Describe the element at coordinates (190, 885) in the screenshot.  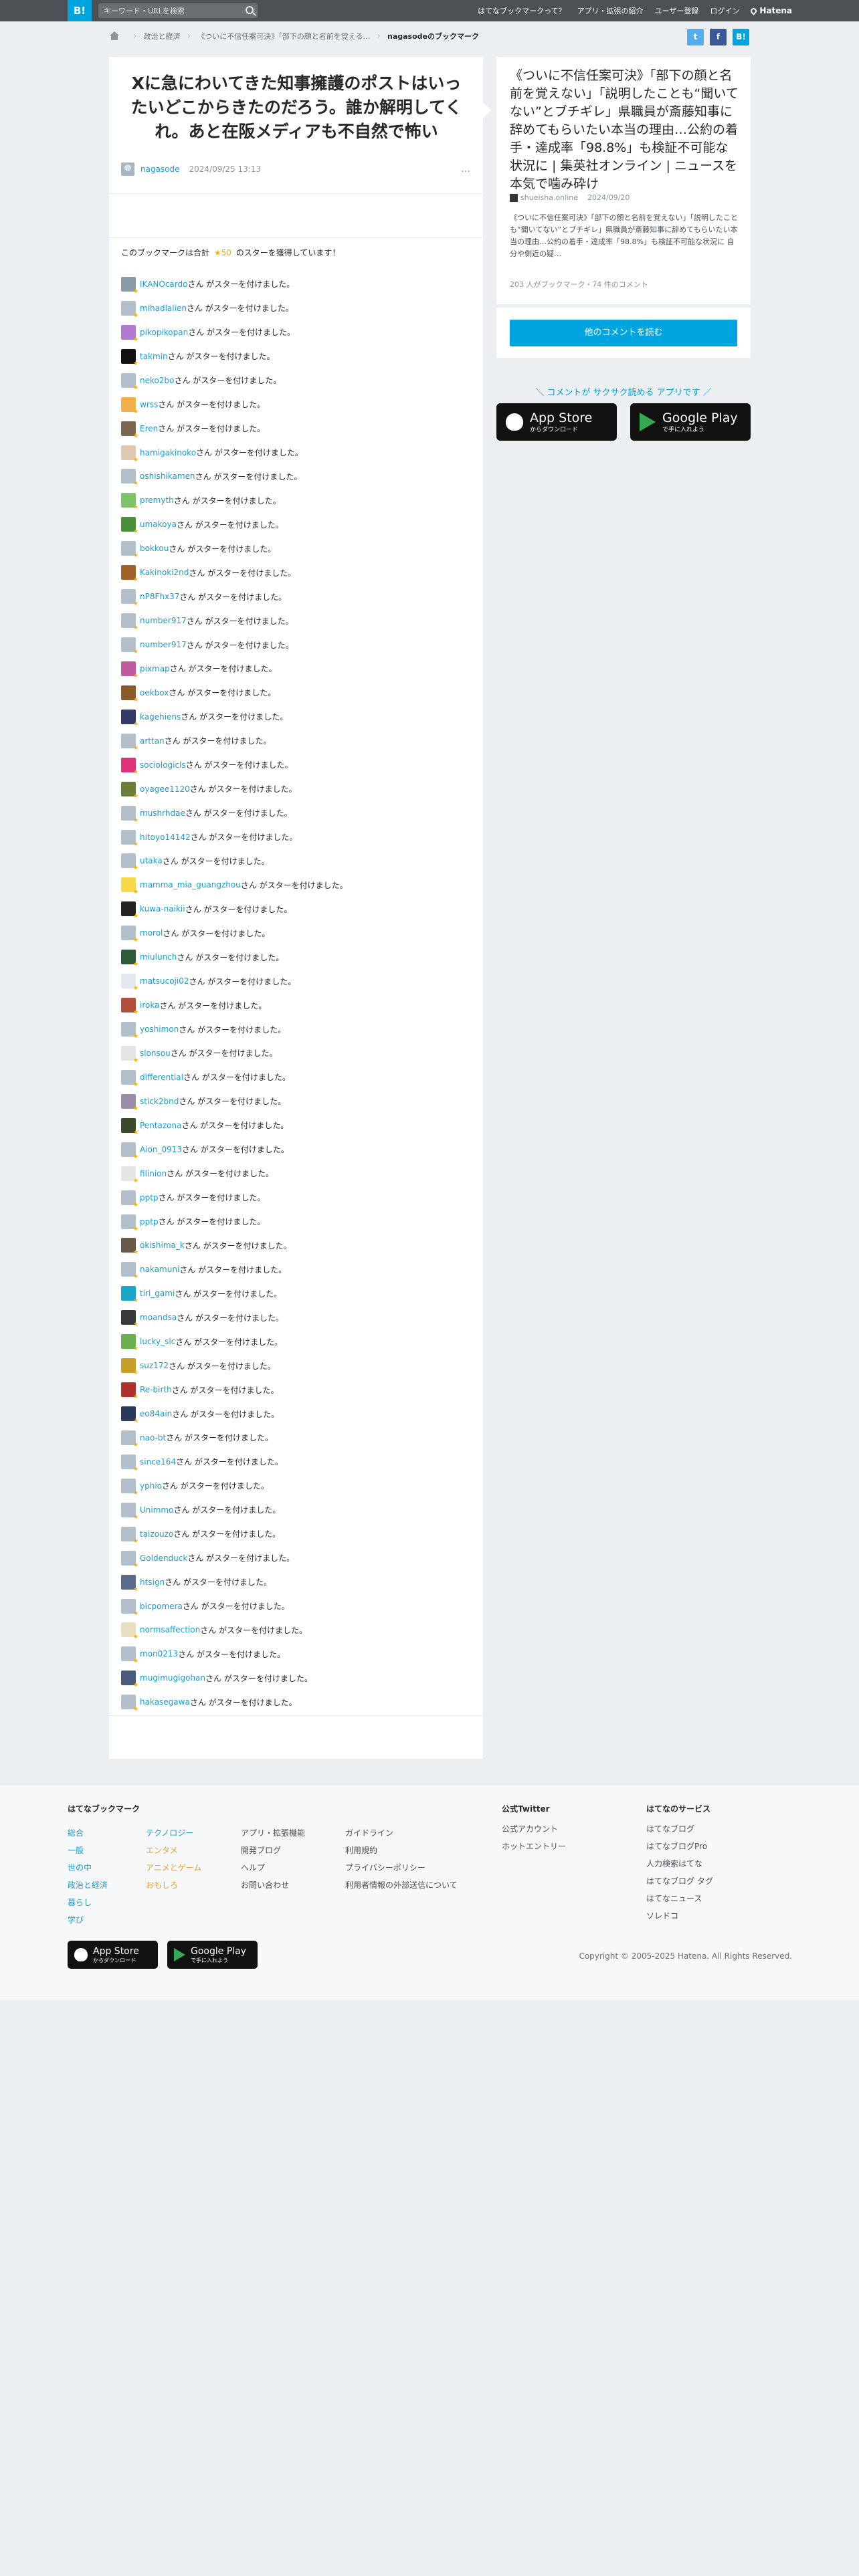
I see `star-user-link: mamma_mia_guangzhou` at that location.